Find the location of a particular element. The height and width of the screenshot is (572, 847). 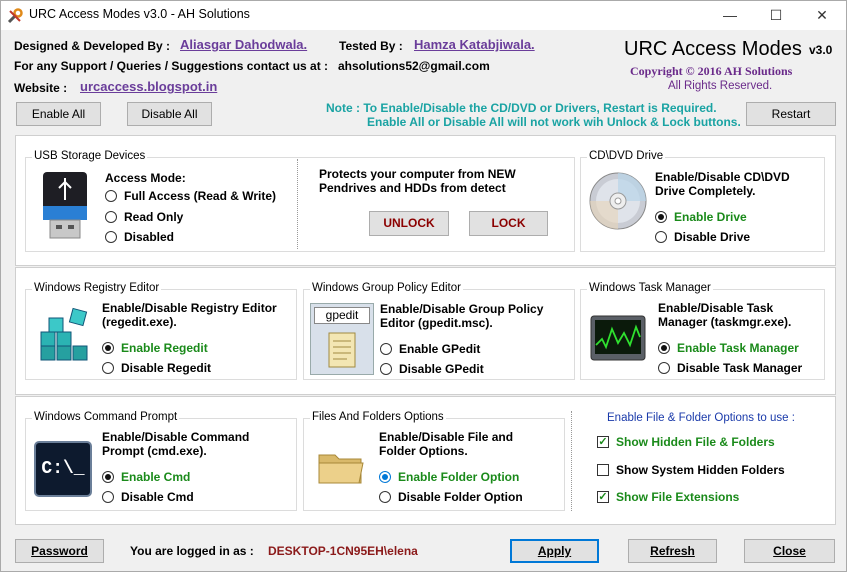

enable-folder-option-radio: Enable Folder Option is located at coordinates (449, 477).